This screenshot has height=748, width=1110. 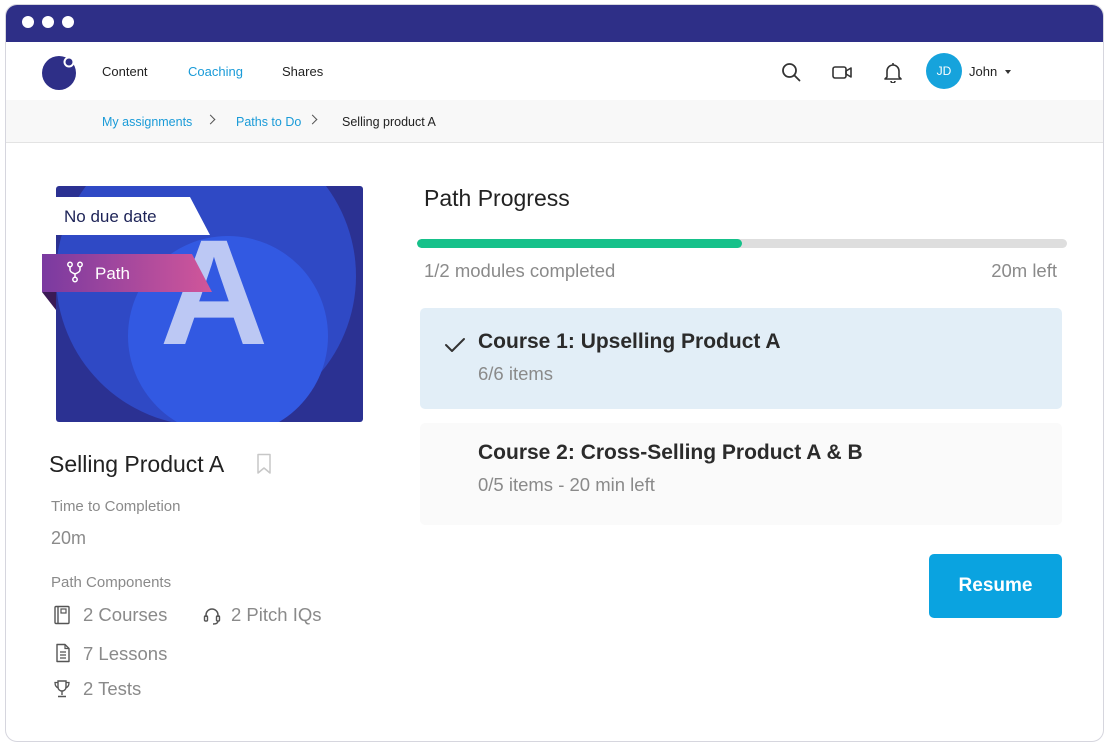 What do you see at coordinates (62, 689) in the screenshot?
I see `trophy-icon` at bounding box center [62, 689].